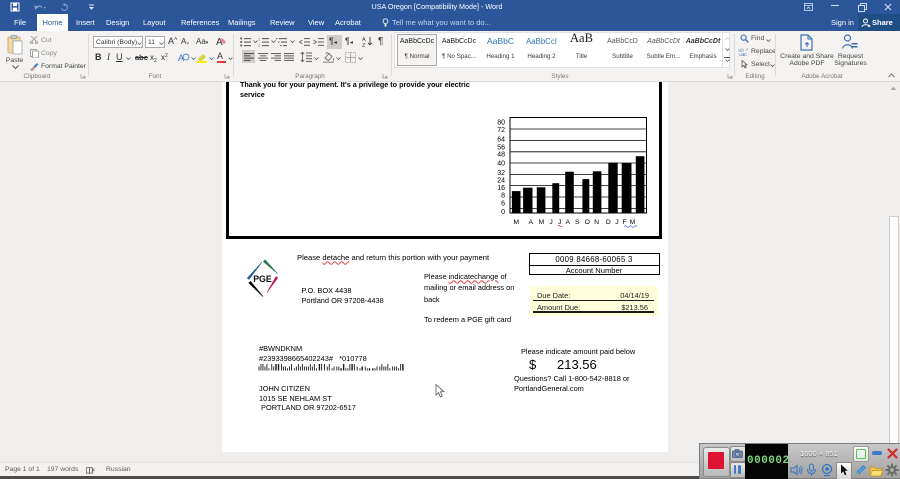  I want to click on svg-text: 56, so click(501, 147).